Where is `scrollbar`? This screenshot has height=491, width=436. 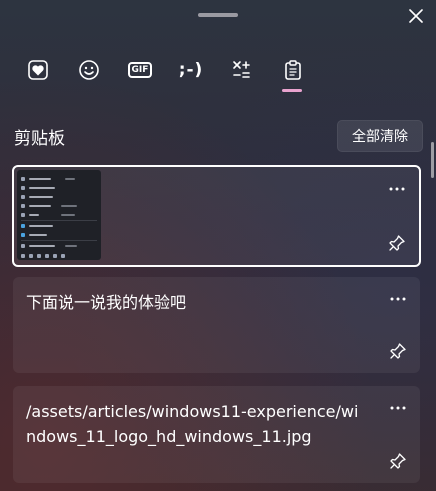 scrollbar is located at coordinates (432, 160).